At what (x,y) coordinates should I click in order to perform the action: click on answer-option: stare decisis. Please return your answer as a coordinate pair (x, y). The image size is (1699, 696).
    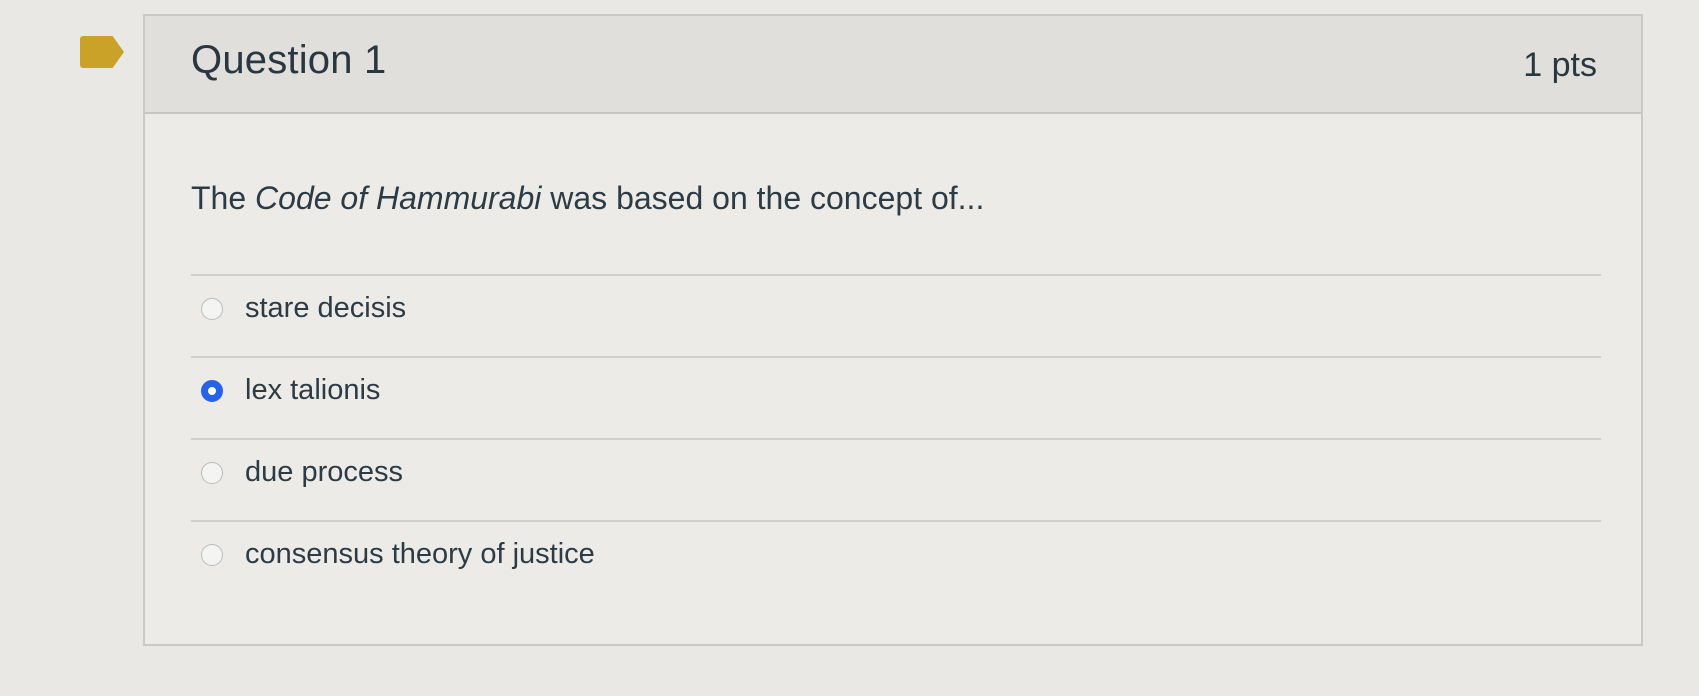
    Looking at the image, I should click on (896, 315).